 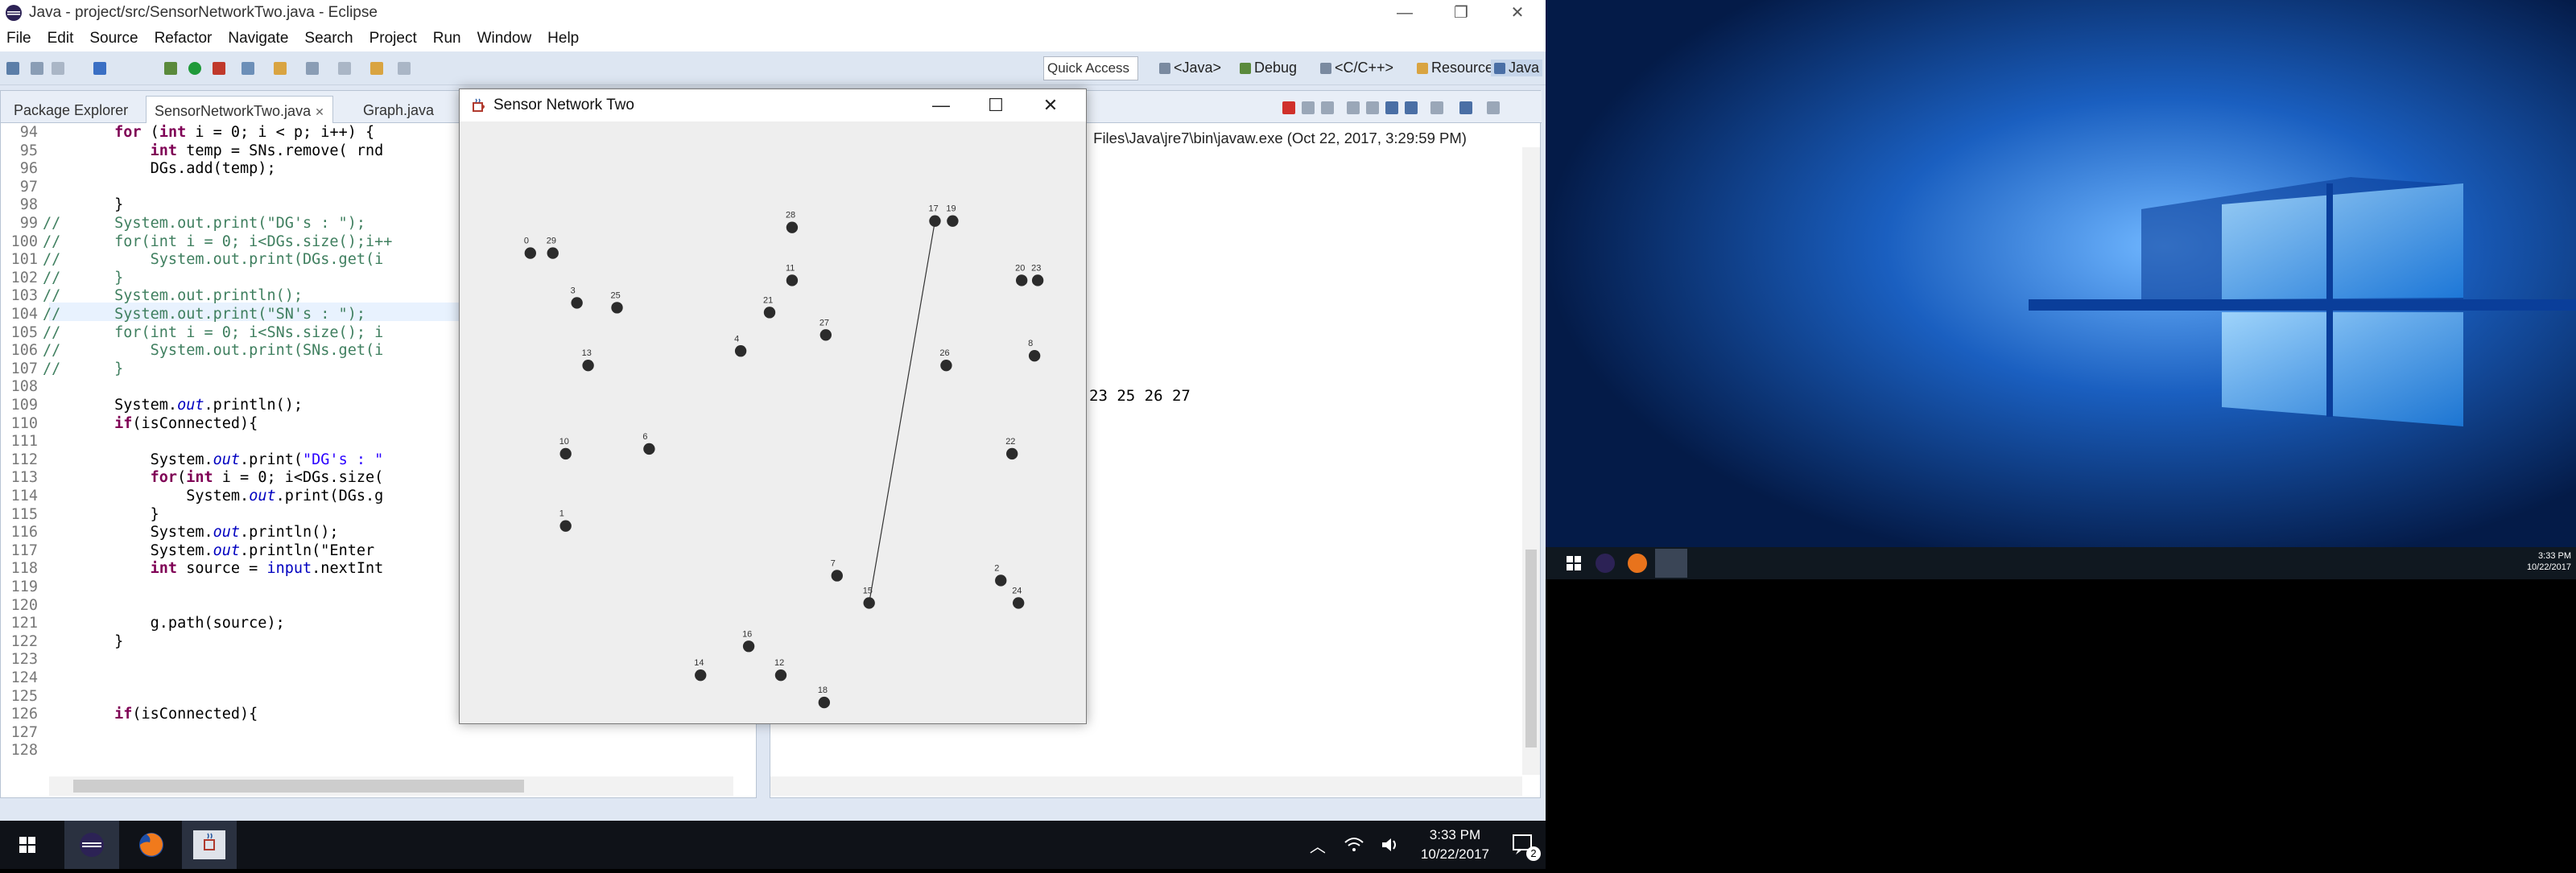 What do you see at coordinates (113, 38) in the screenshot?
I see `menu-source: Source` at bounding box center [113, 38].